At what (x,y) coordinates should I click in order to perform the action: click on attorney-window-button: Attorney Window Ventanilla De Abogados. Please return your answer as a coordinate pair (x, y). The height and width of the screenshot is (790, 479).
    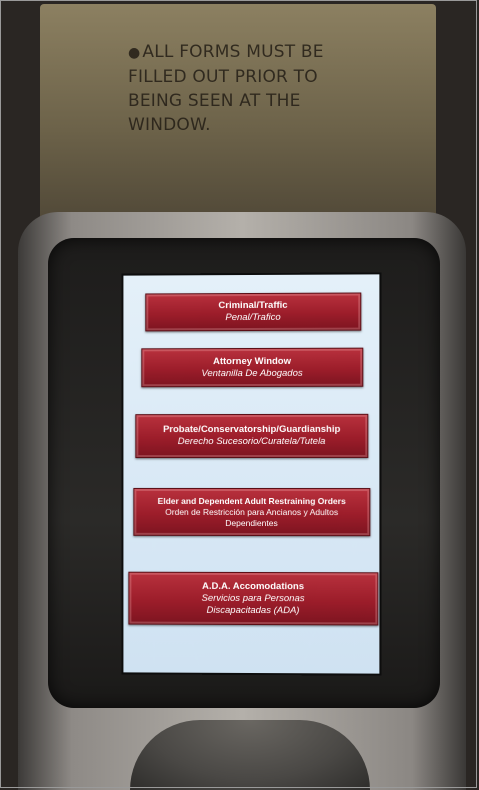
    Looking at the image, I should click on (252, 368).